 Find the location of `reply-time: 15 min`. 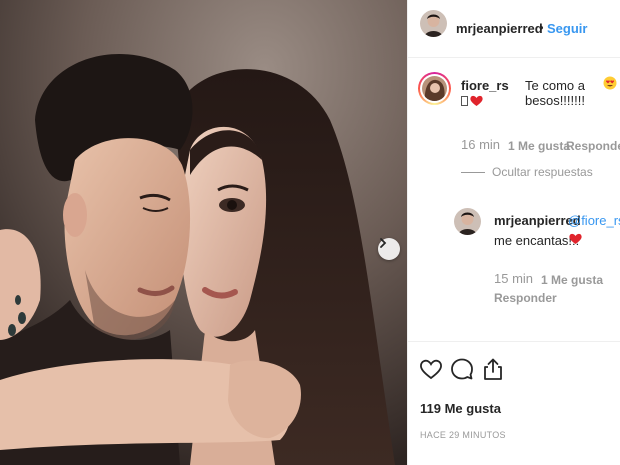

reply-time: 15 min is located at coordinates (513, 278).